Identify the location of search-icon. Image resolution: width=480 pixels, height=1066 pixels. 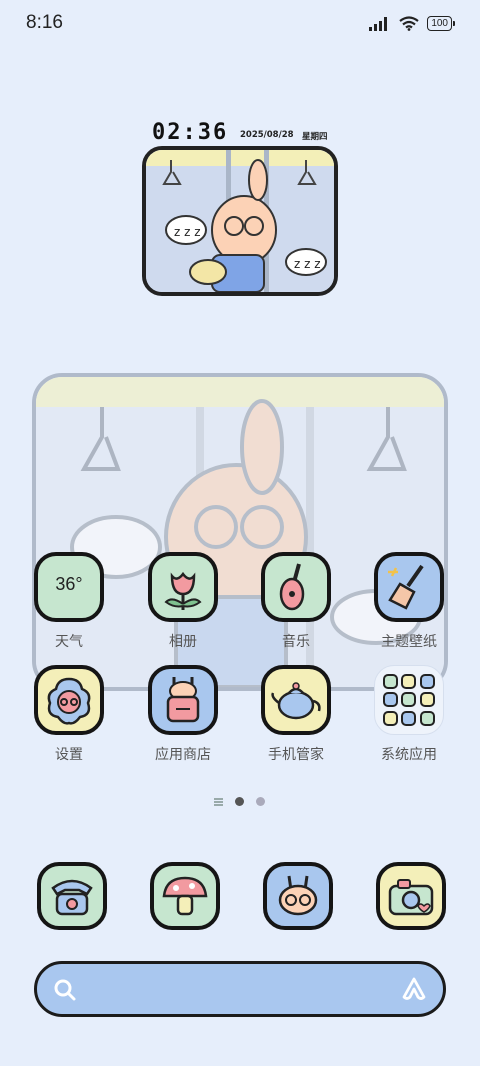
(65, 990).